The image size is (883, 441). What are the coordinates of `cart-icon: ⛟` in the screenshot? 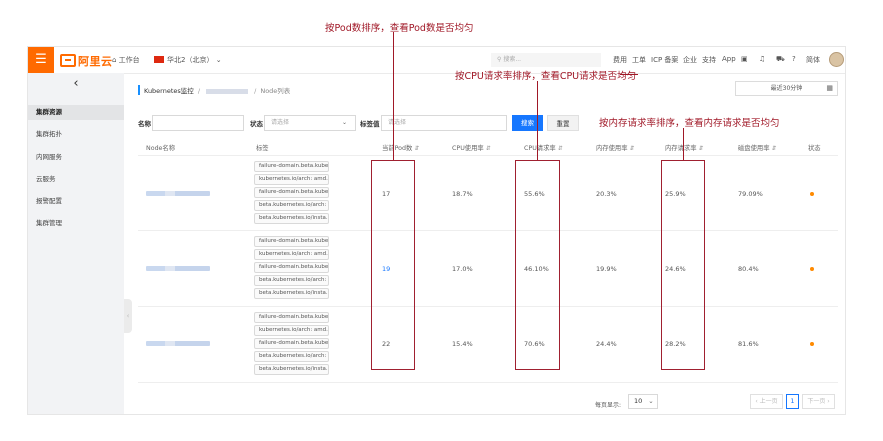 It's located at (780, 59).